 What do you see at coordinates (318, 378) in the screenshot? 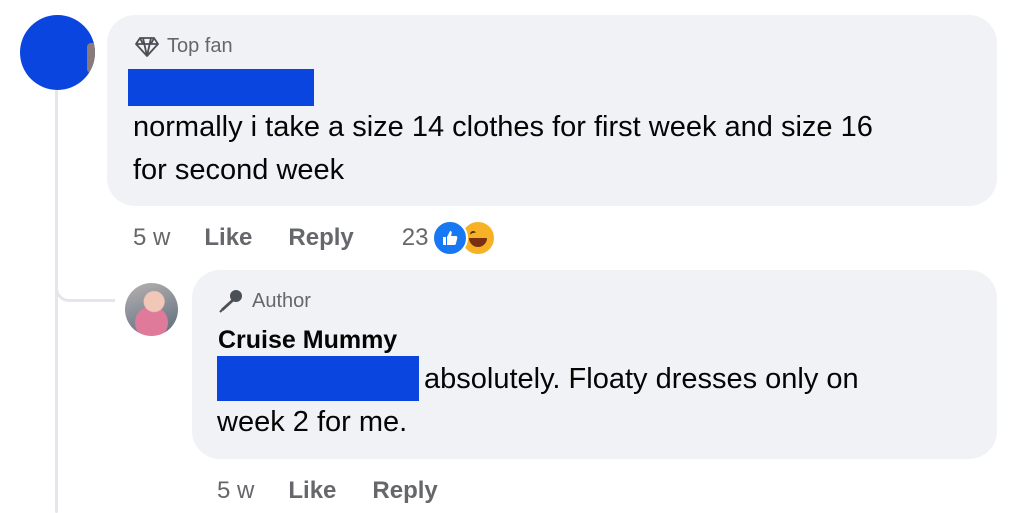
I see `redacted-mention` at bounding box center [318, 378].